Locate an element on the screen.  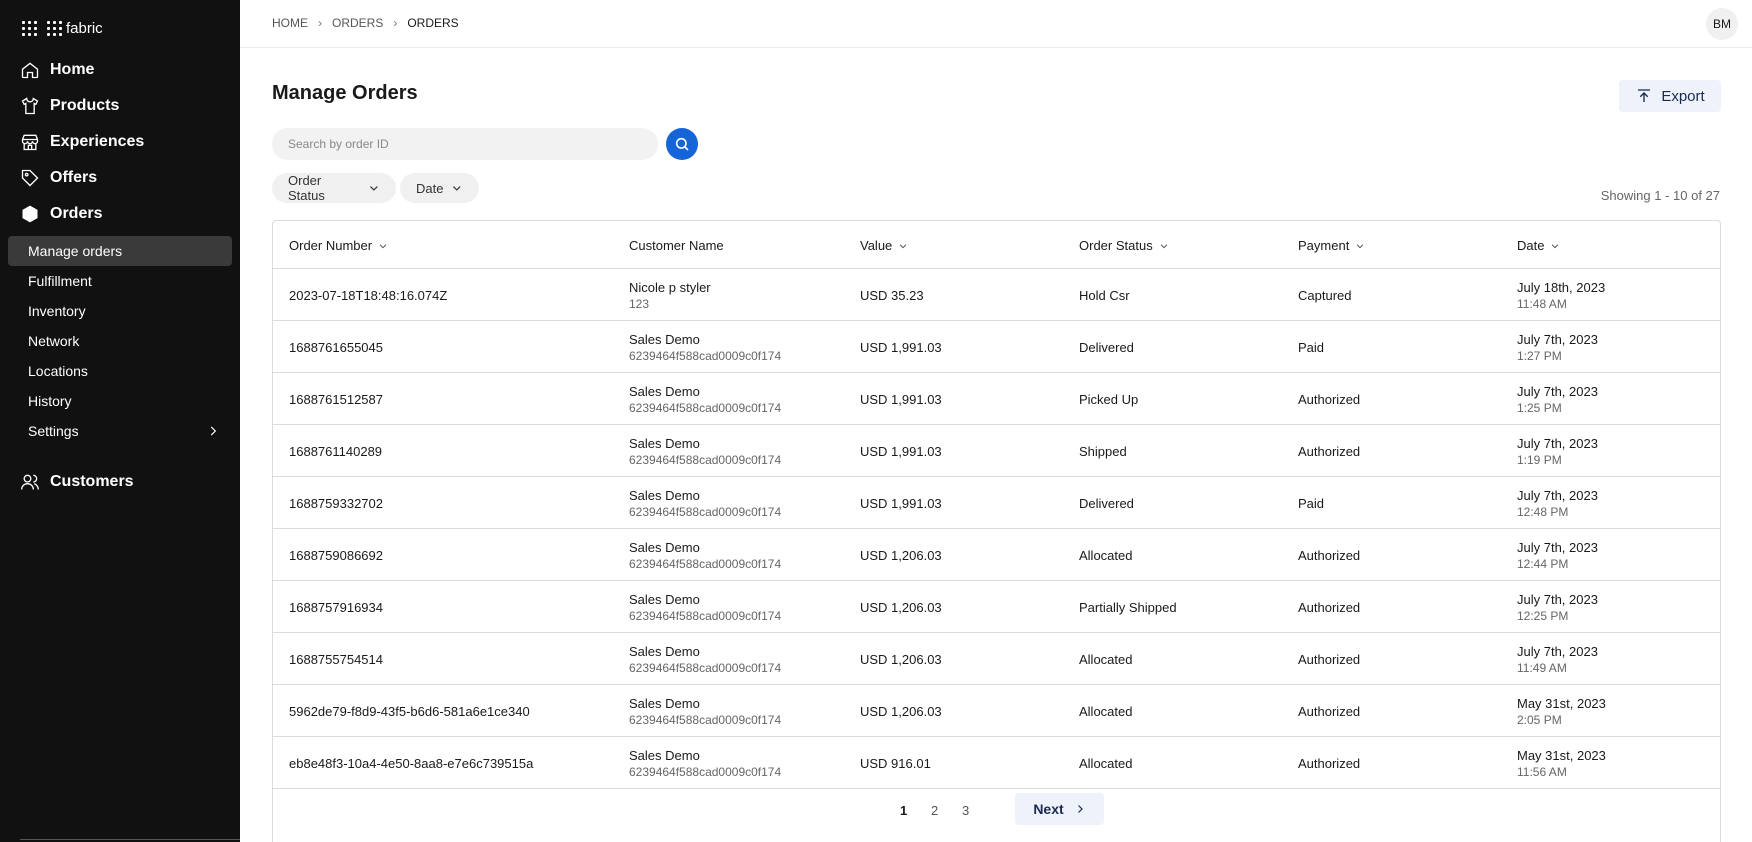
date-filter: Date is located at coordinates (439, 188).